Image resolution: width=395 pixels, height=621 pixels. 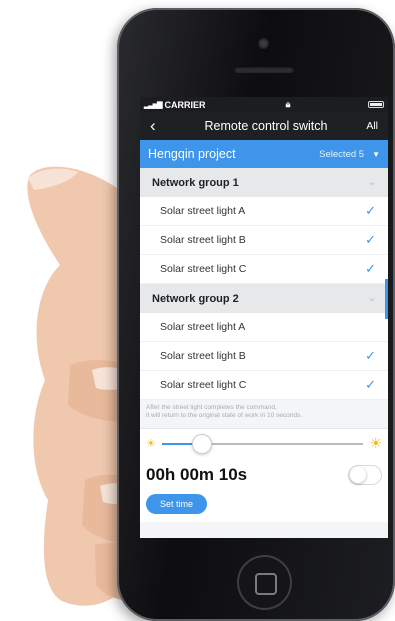 I want to click on timer-toggle, so click(x=365, y=475).